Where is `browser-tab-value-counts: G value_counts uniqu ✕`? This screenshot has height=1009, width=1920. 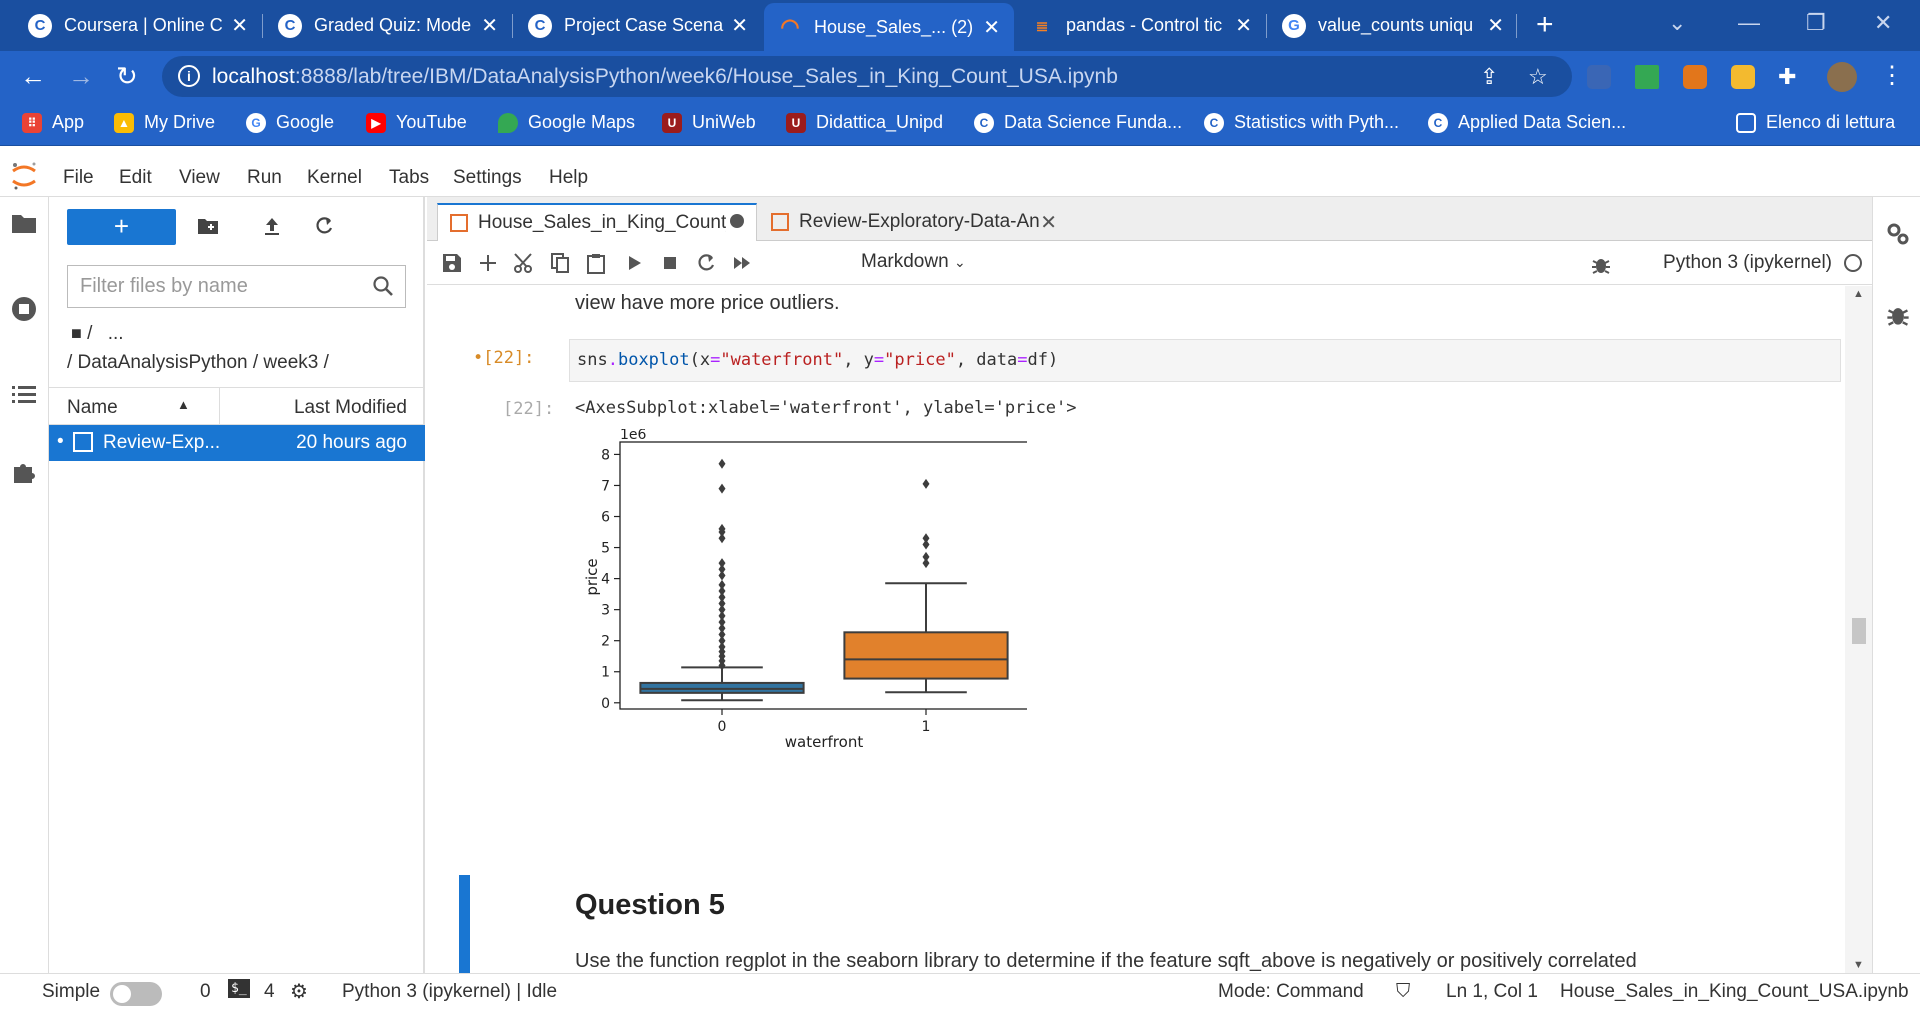
browser-tab-value-counts: G value_counts uniqu ✕ is located at coordinates (1393, 25).